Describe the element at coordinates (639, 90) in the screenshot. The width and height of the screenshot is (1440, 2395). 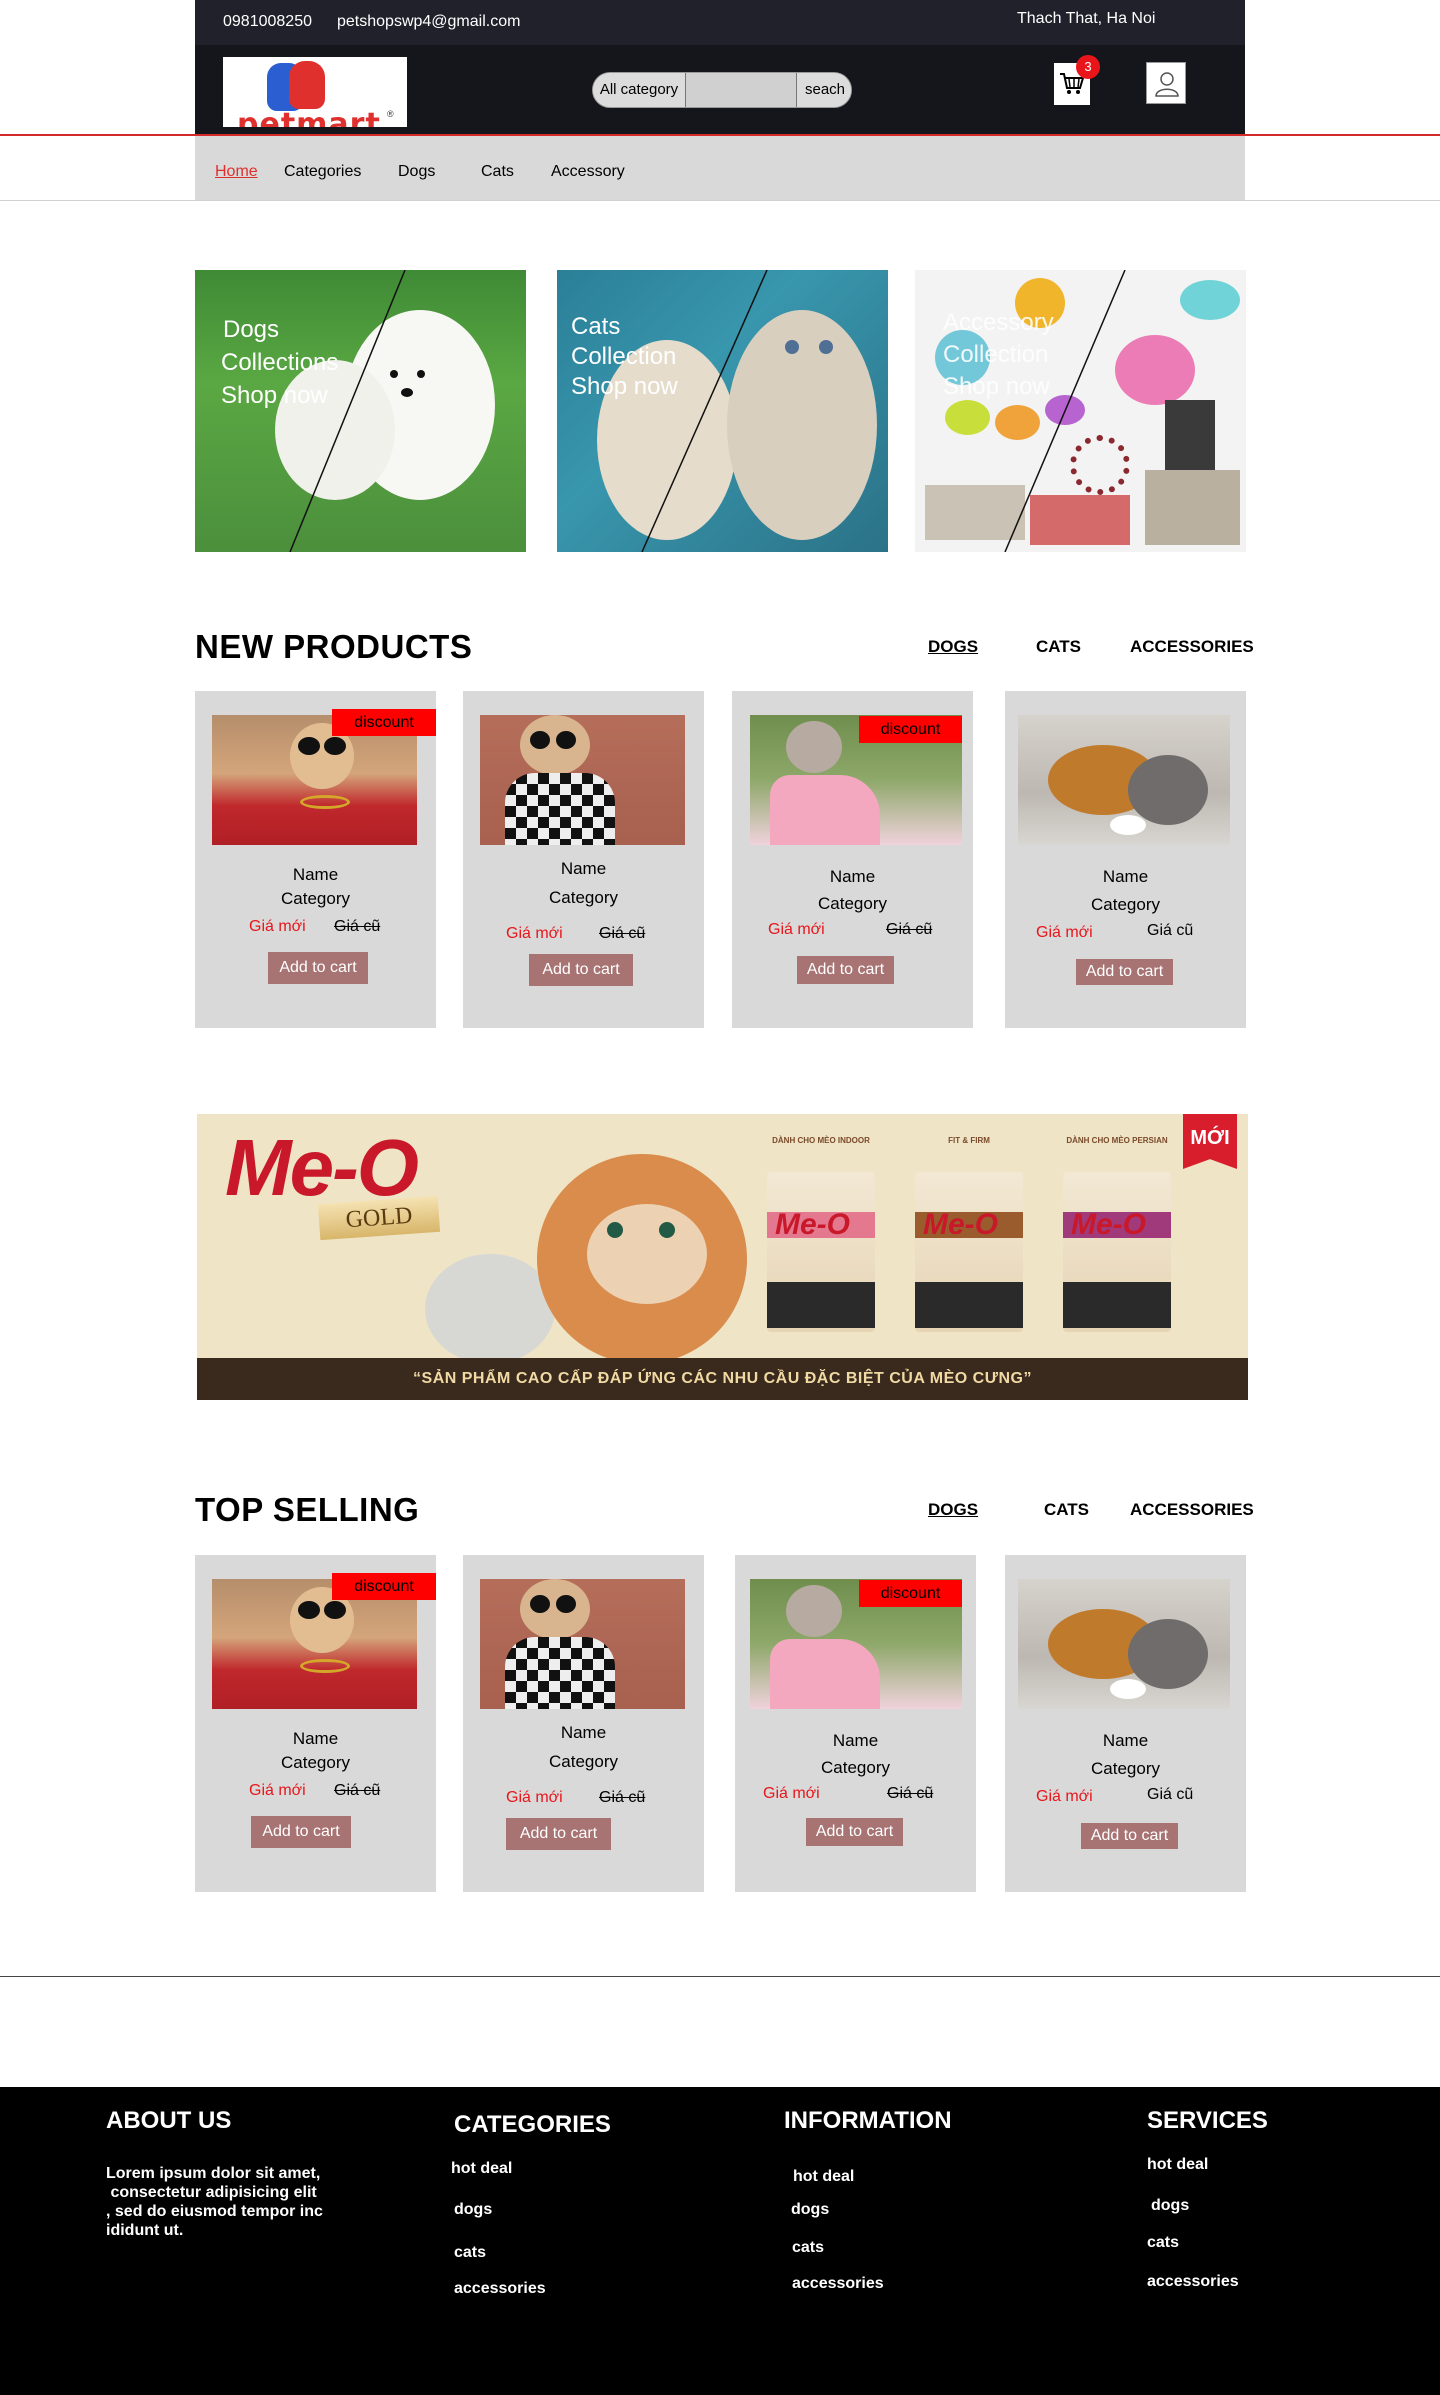
I see `search-category-select: All category` at that location.